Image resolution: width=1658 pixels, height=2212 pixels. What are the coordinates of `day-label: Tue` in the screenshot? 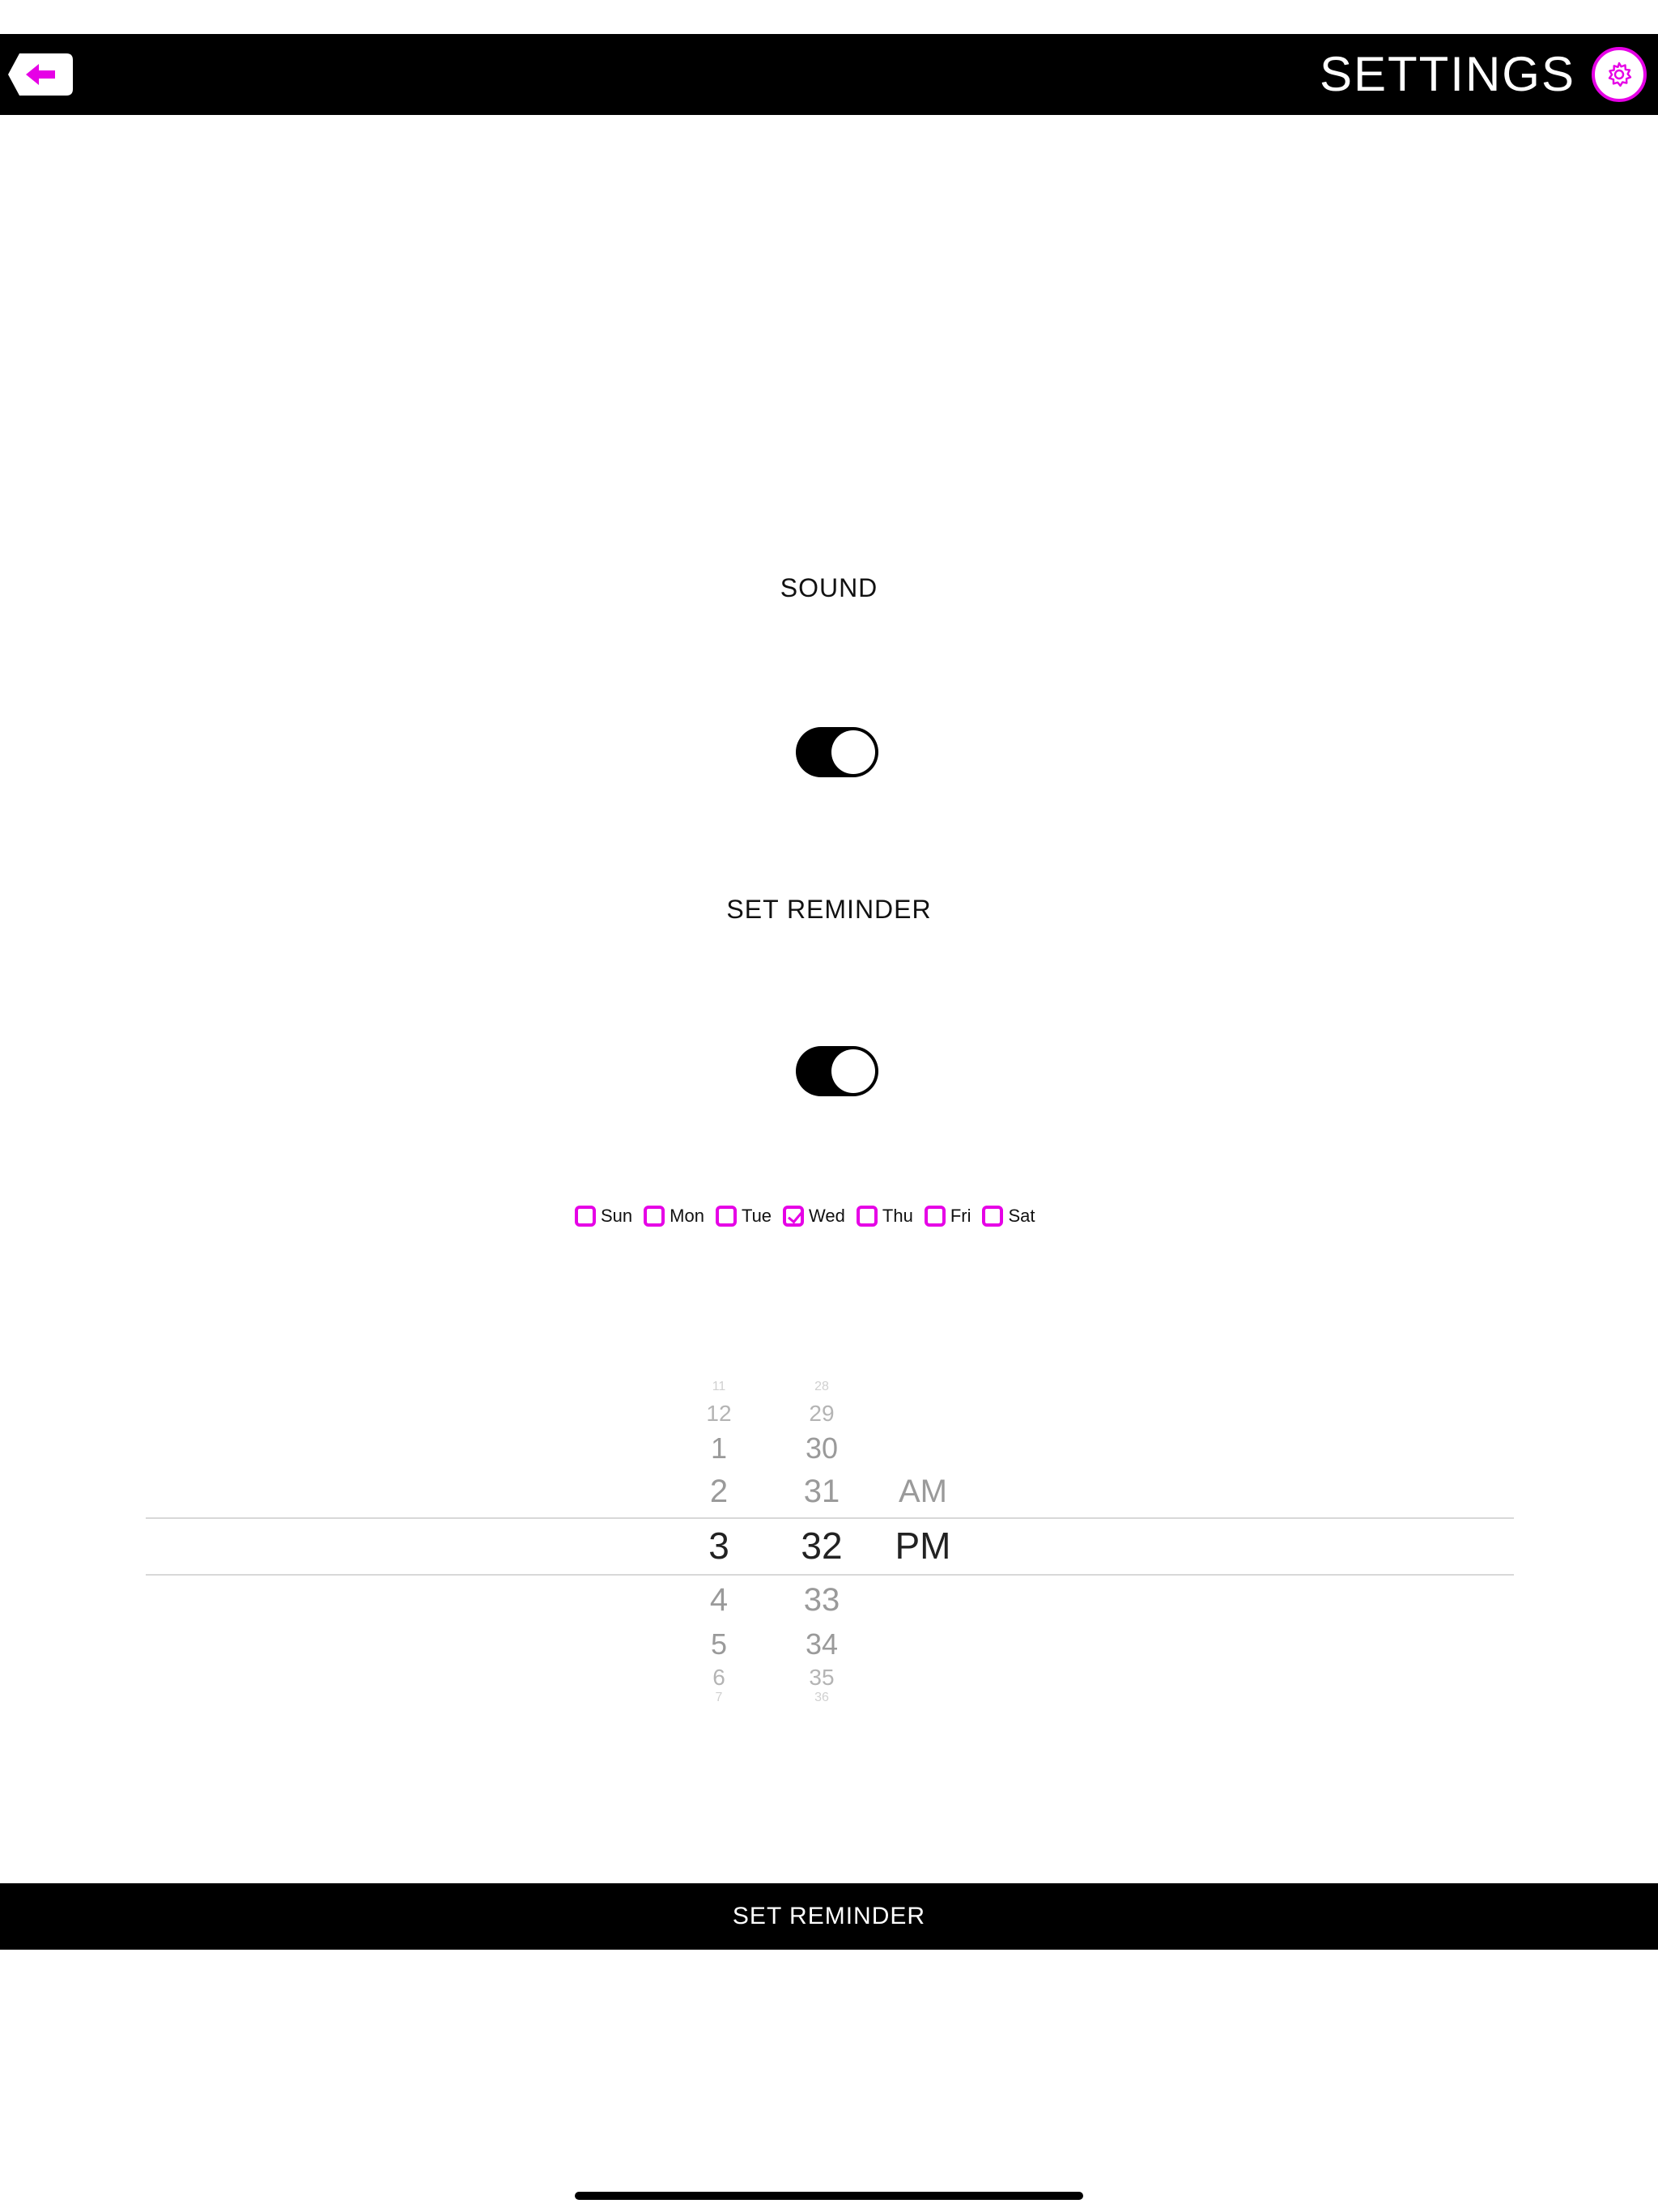 It's located at (756, 1216).